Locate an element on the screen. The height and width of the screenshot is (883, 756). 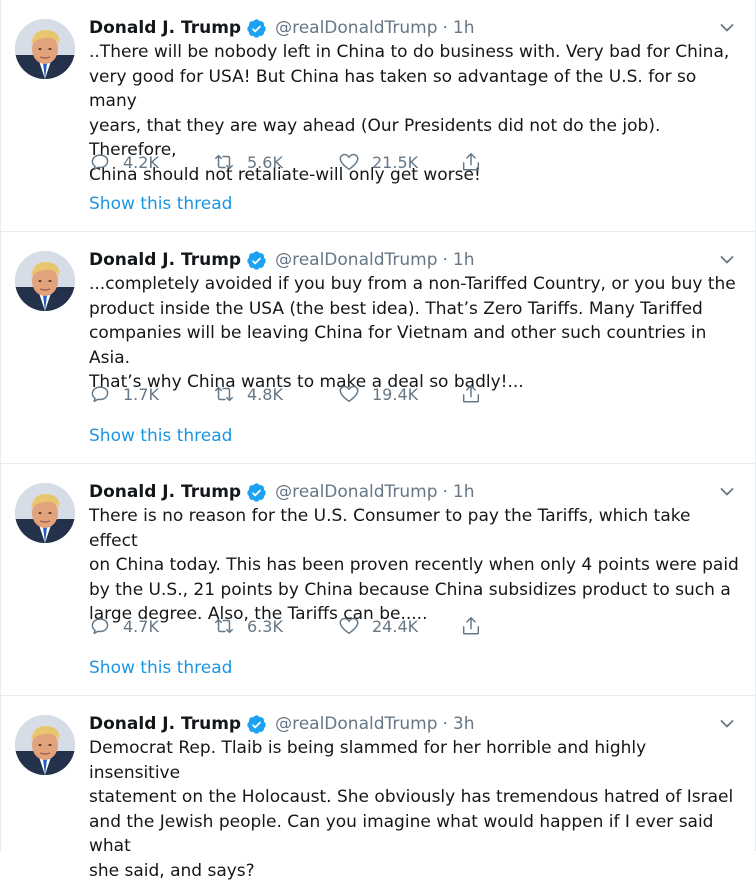
reply-button: 1.7K is located at coordinates (151, 394).